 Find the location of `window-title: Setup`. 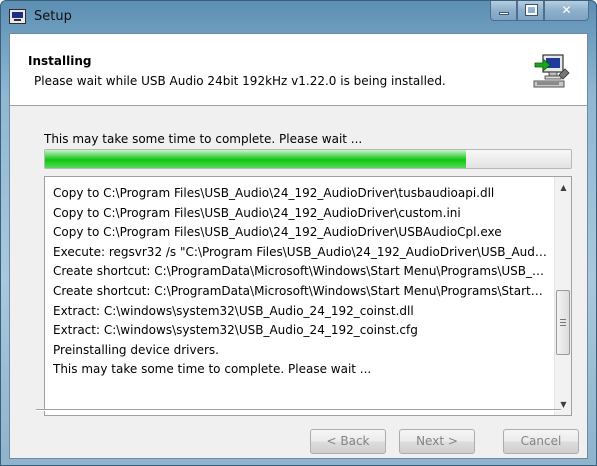

window-title: Setup is located at coordinates (53, 16).